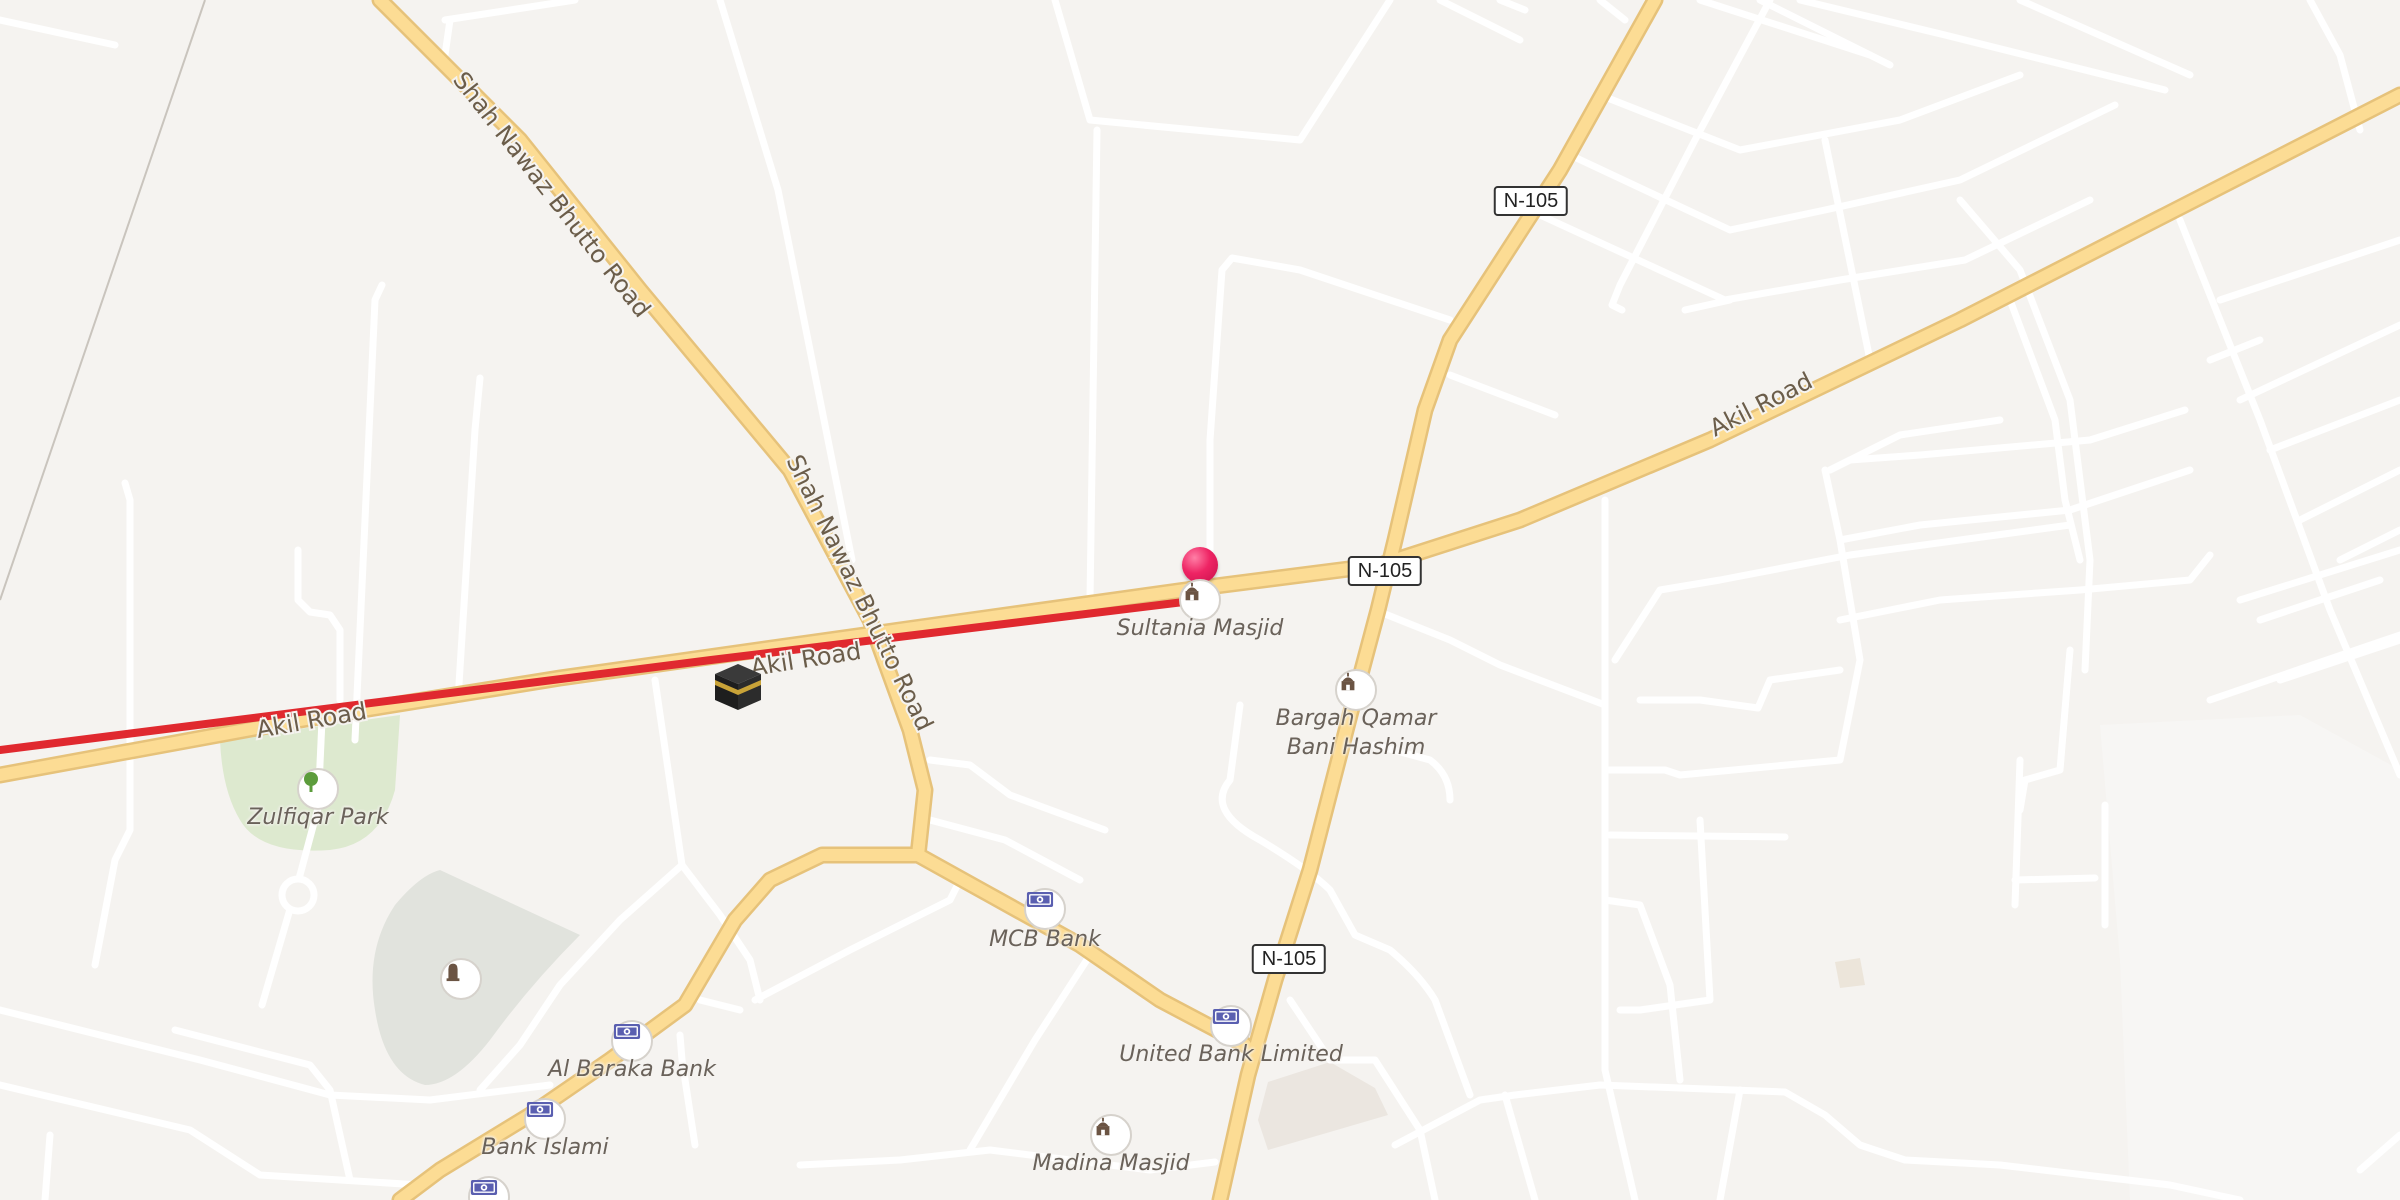  Describe the element at coordinates (1045, 909) in the screenshot. I see `bank-icon` at that location.